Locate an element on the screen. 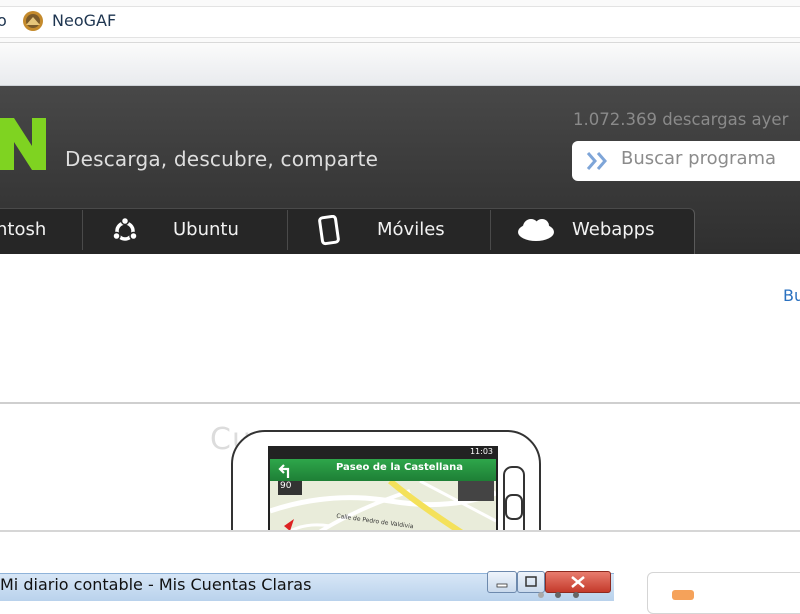 The image size is (800, 614). cloud-icon is located at coordinates (536, 230).